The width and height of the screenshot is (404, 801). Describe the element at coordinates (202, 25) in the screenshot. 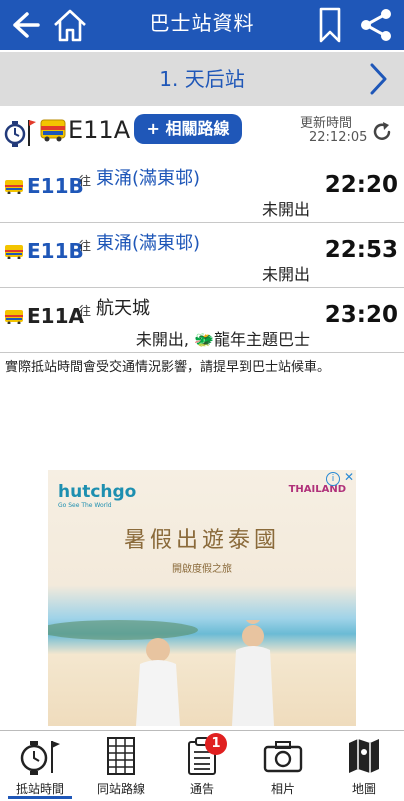

I see `top-app-bar: 巴士站資料` at that location.